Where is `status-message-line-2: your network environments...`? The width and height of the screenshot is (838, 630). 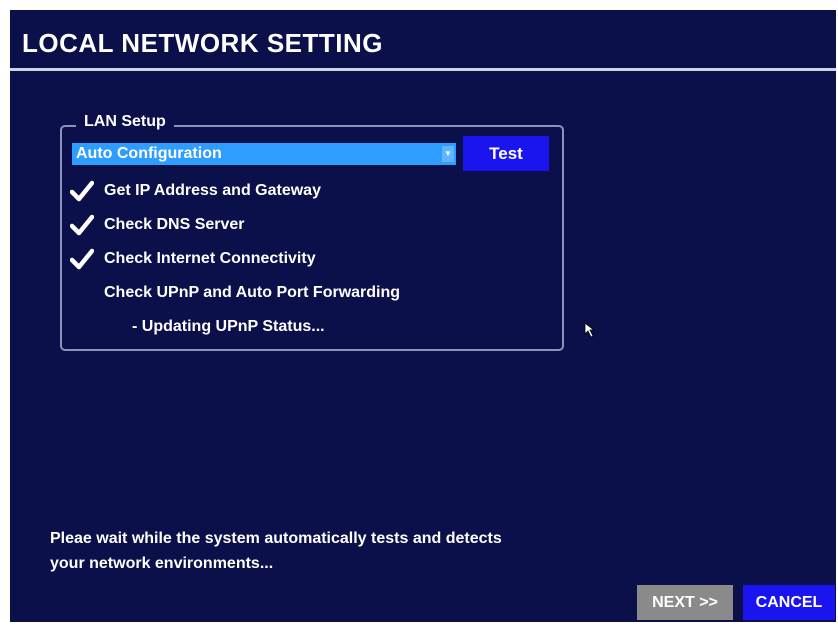 status-message-line-2: your network environments... is located at coordinates (162, 563).